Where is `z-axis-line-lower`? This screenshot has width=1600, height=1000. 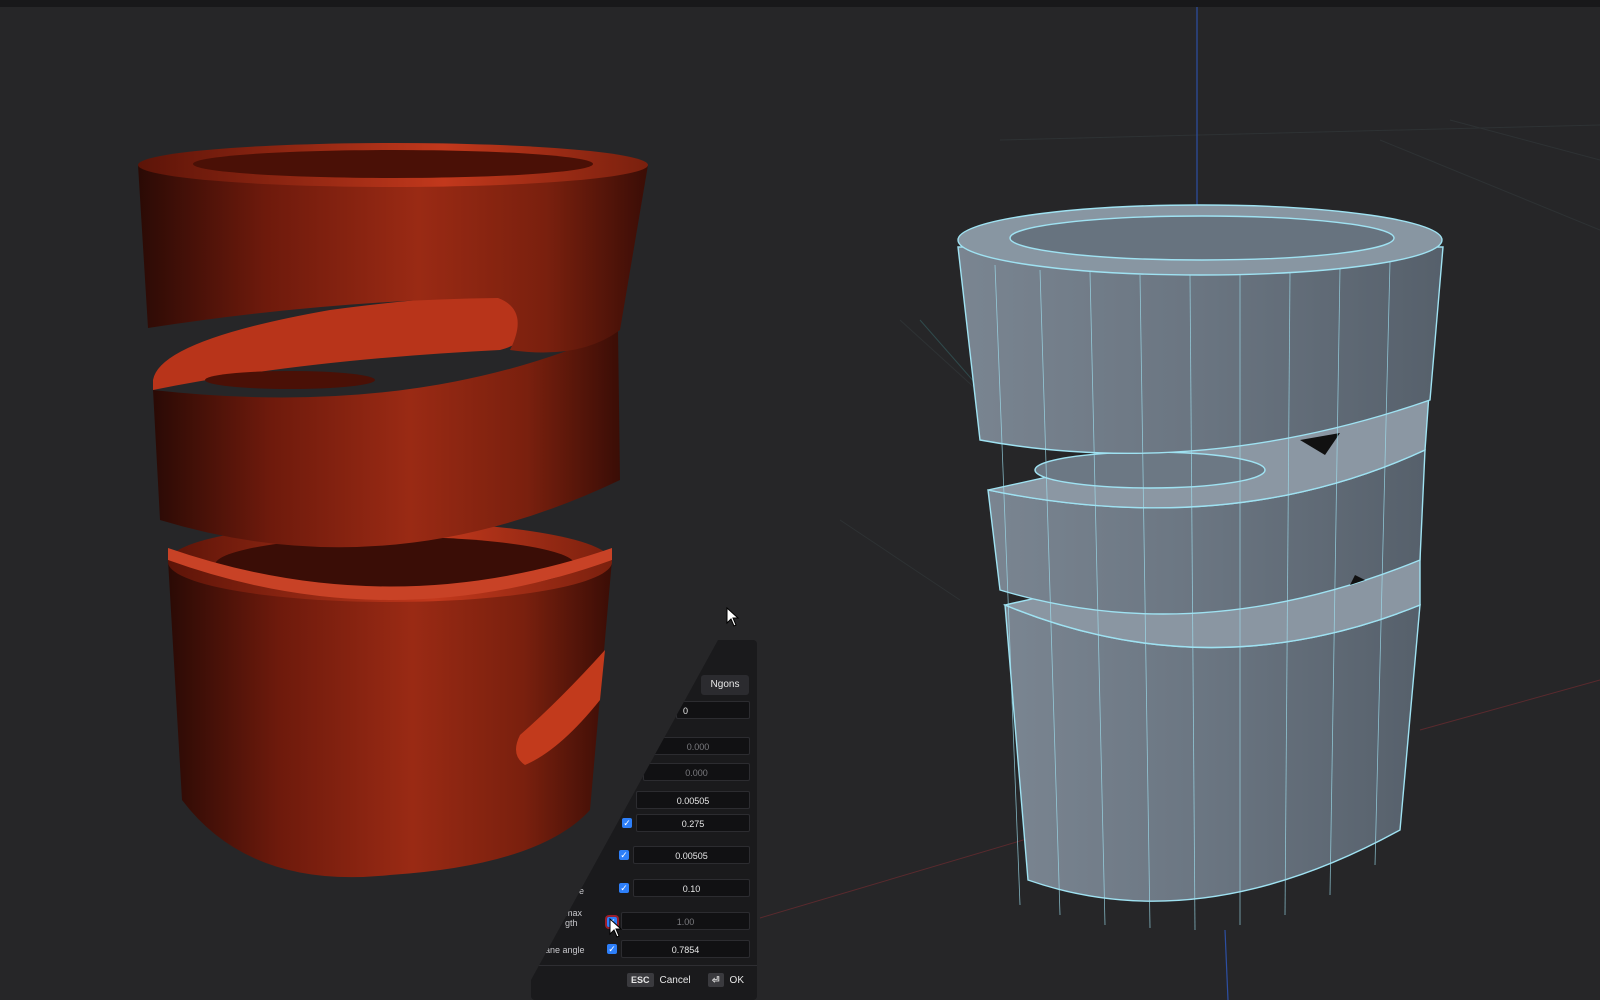 z-axis-line-lower is located at coordinates (1226, 964).